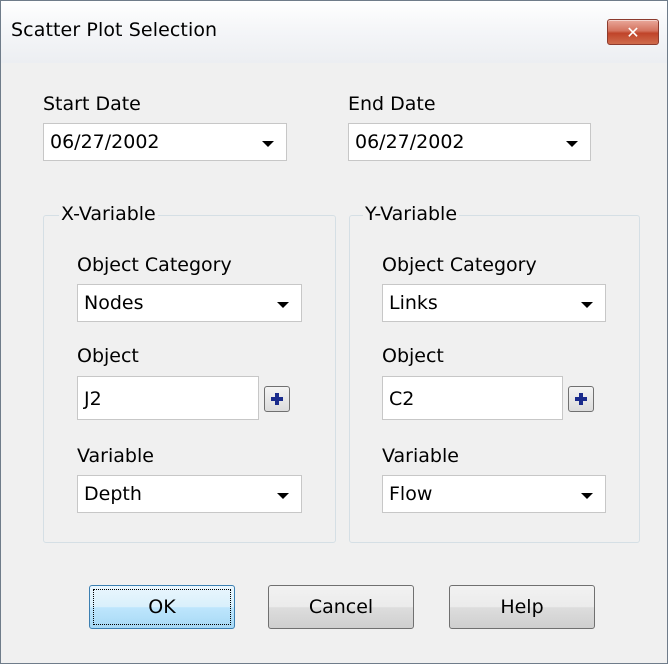 The height and width of the screenshot is (664, 668). Describe the element at coordinates (108, 356) in the screenshot. I see `x-object-label: Object` at that location.